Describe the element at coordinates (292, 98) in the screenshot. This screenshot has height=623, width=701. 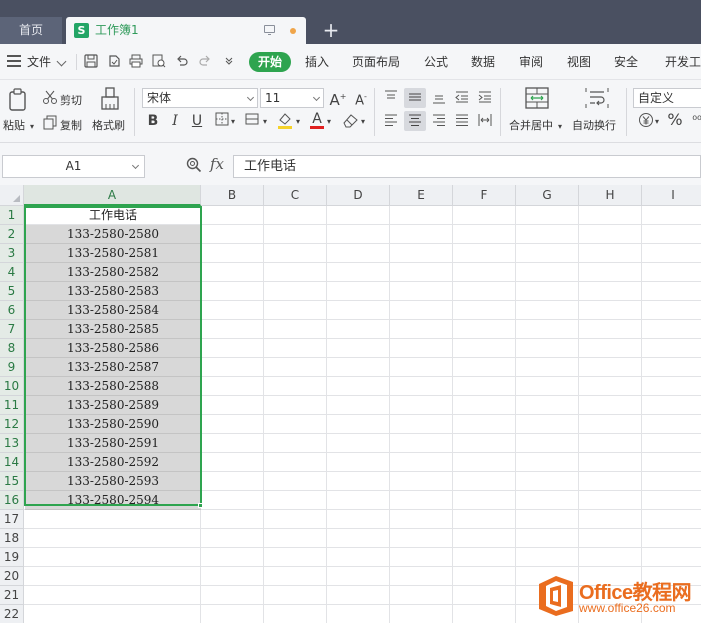
I see `font-size-select: 11` at that location.